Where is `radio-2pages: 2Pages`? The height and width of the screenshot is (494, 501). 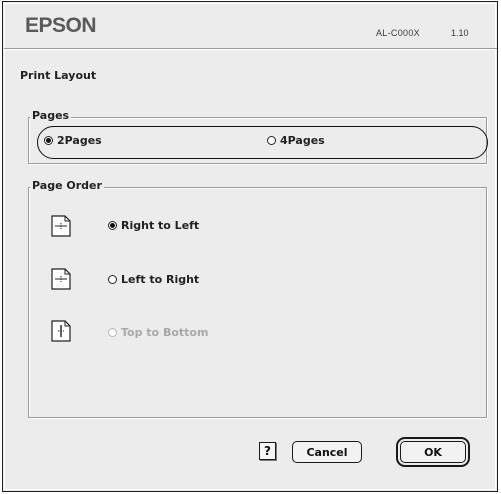 radio-2pages: 2Pages is located at coordinates (73, 140).